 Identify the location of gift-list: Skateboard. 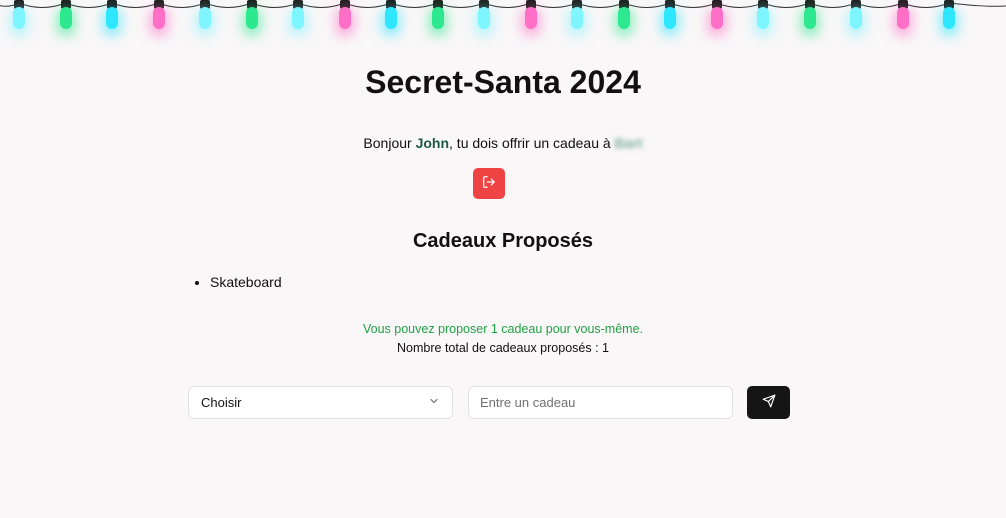
(236, 282).